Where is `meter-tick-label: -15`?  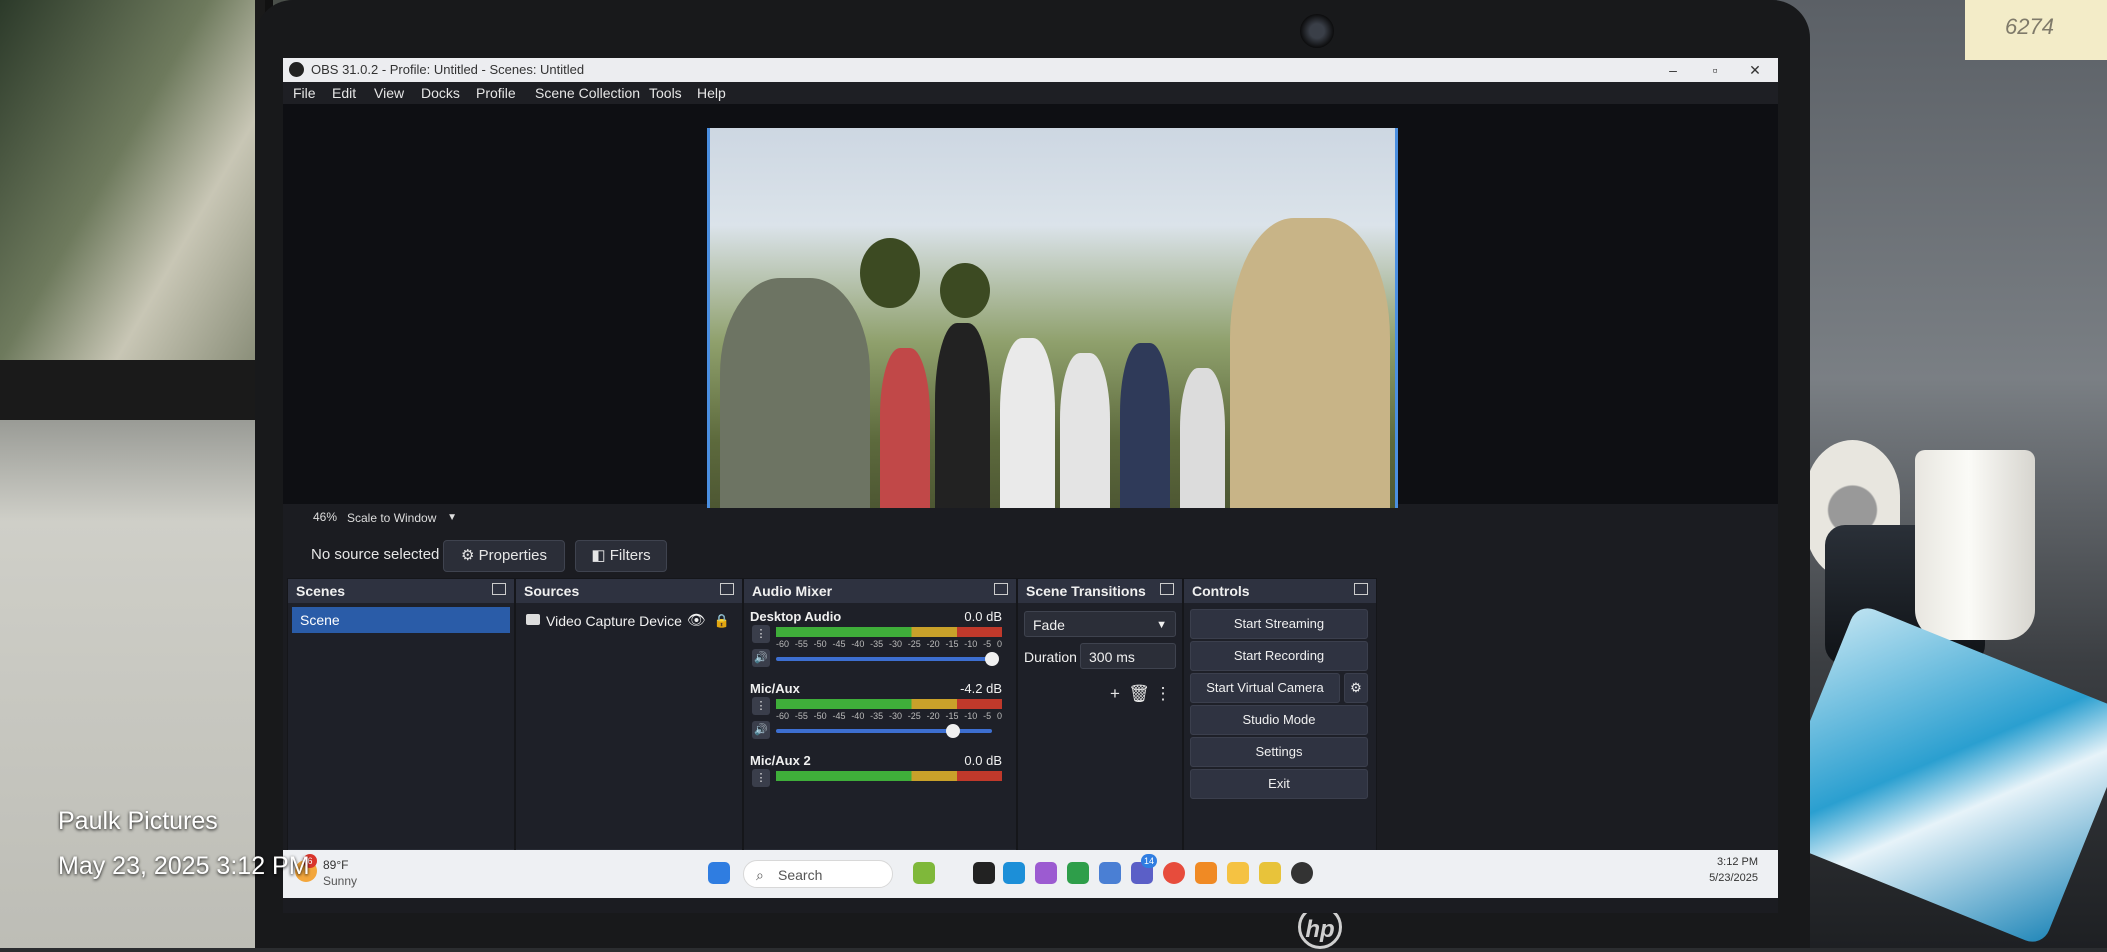
meter-tick-label: -15 is located at coordinates (952, 644).